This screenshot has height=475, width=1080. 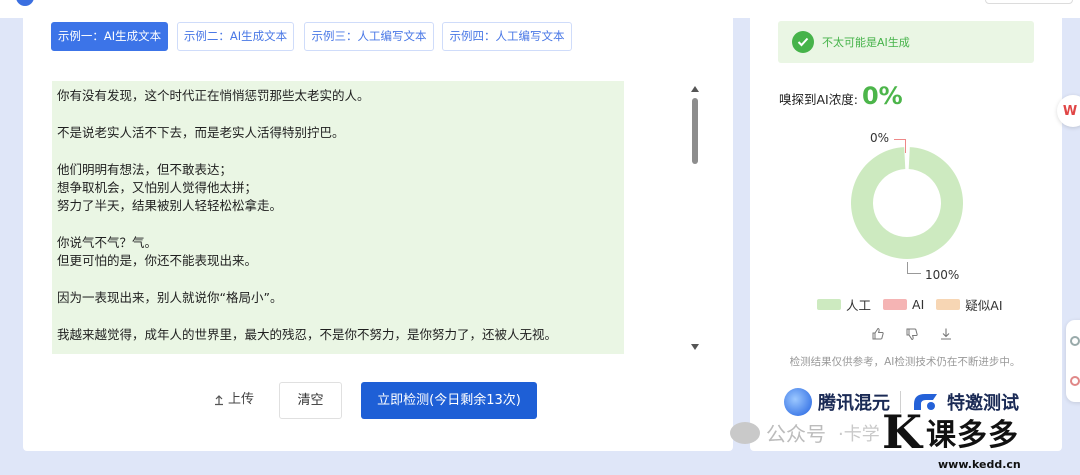 I want to click on ai-concentration: 嗅探到AI浓度: 0%, so click(x=841, y=96).